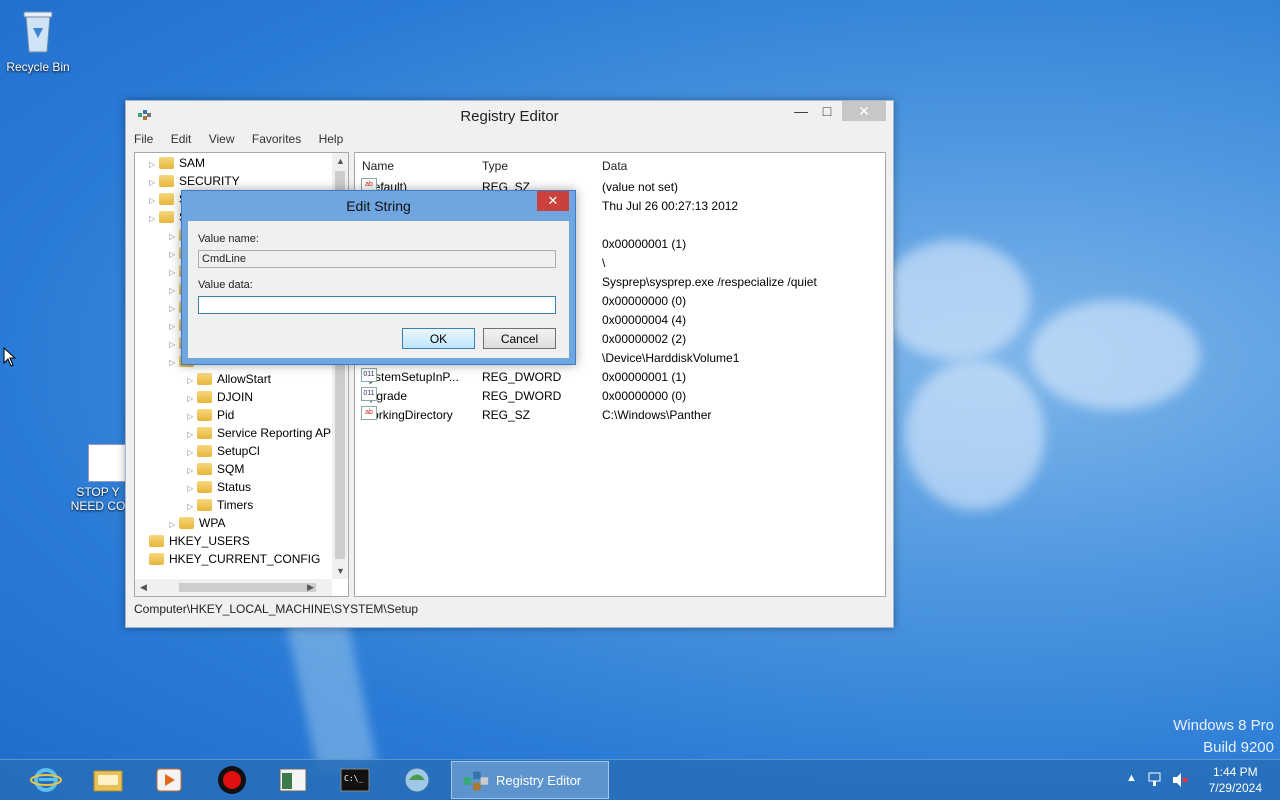 This screenshot has height=800, width=1280. Describe the element at coordinates (1223, 725) in the screenshot. I see `watermark-edition: Windows 8 Pro` at that location.